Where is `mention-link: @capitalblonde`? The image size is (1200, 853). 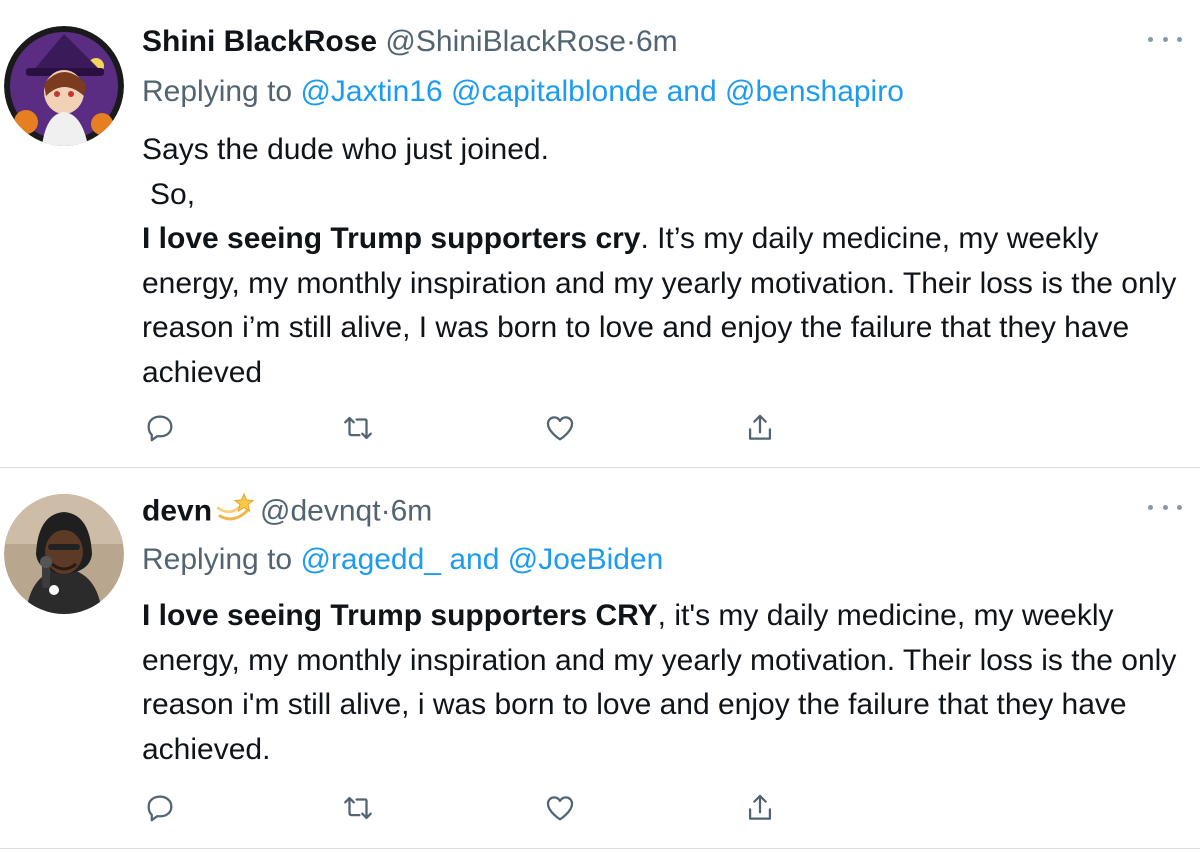
mention-link: @capitalblonde is located at coordinates (554, 91).